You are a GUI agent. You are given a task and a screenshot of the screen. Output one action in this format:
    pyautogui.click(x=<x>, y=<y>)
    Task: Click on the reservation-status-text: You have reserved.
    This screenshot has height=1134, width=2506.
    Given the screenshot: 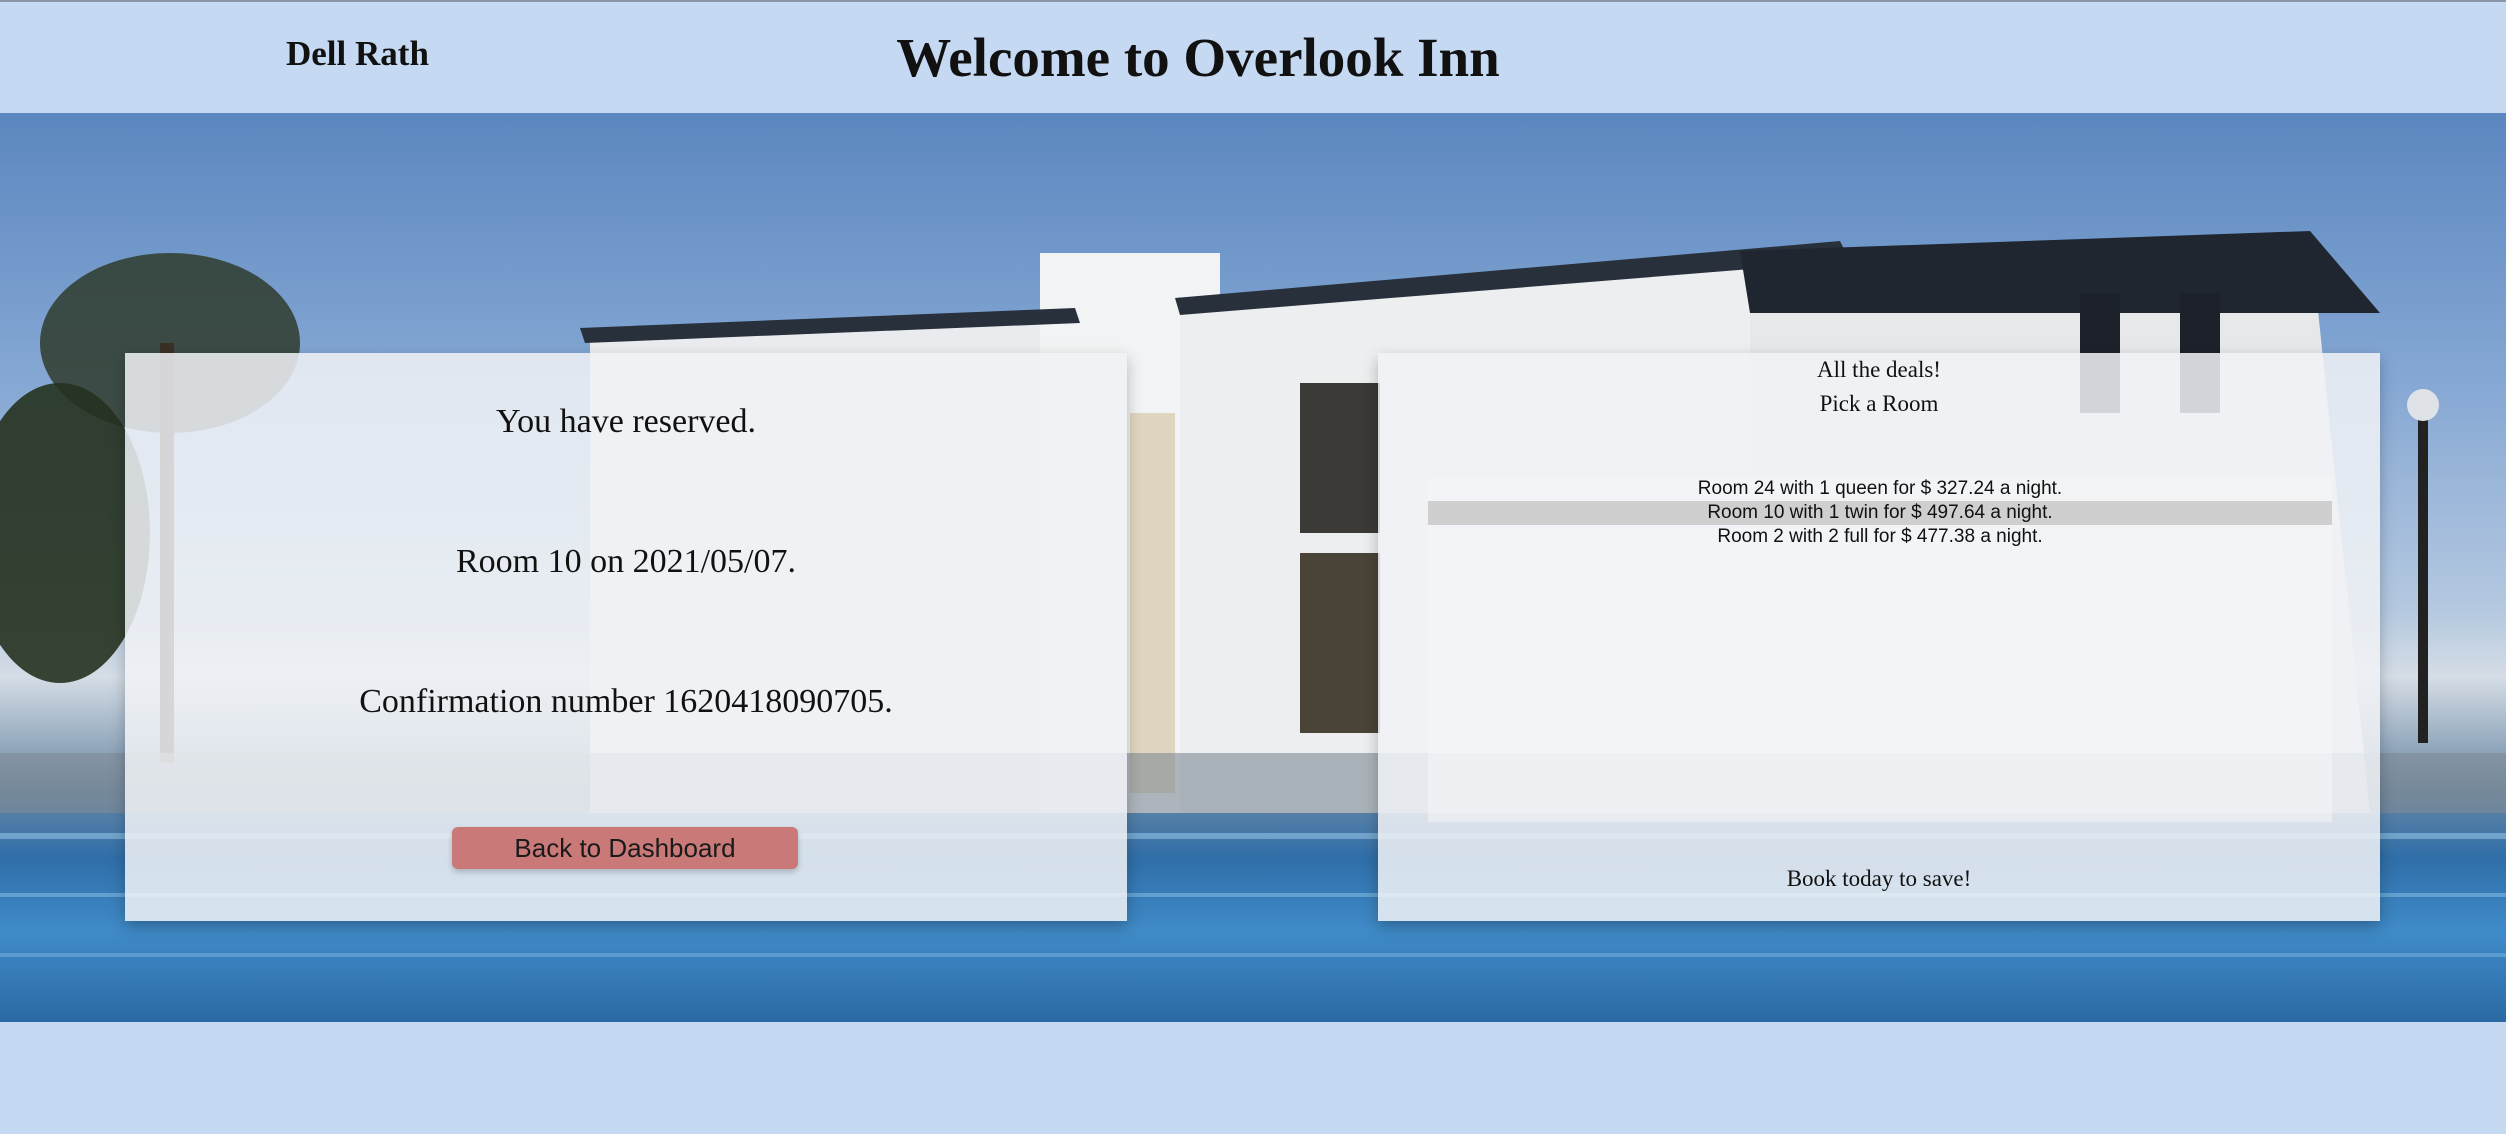 What is the action you would take?
    pyautogui.click(x=626, y=421)
    